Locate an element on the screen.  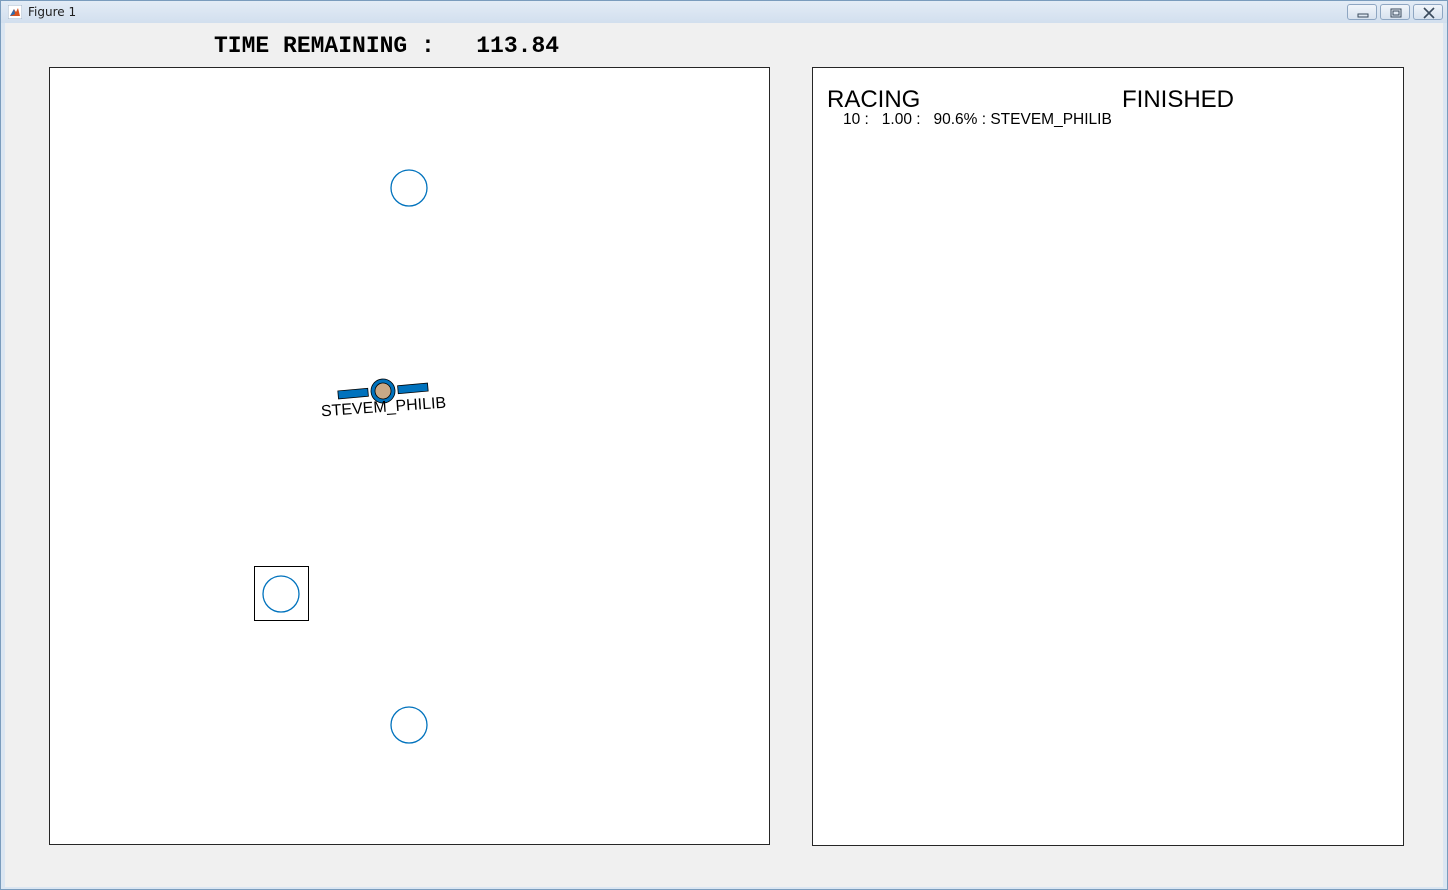
matlab-icon is located at coordinates (15, 12).